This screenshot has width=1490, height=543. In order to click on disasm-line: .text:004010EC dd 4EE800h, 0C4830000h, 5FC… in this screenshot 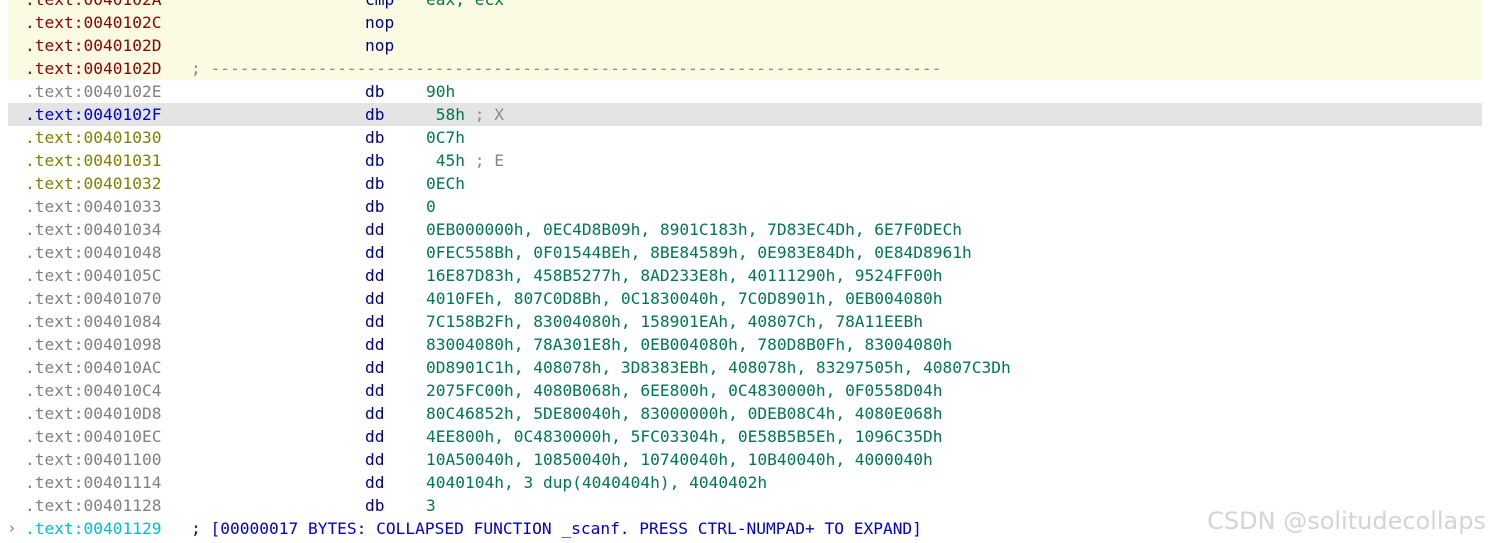, I will do `click(745, 436)`.